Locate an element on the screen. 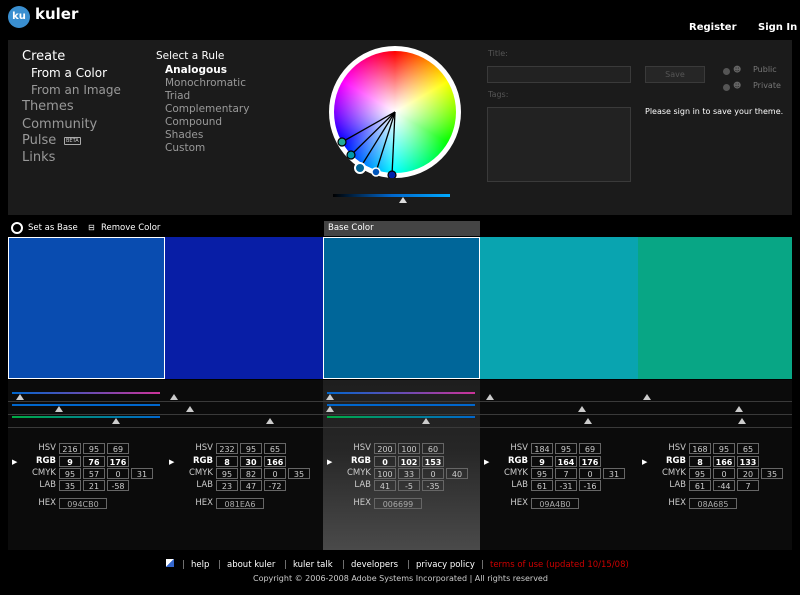 Image resolution: width=800 pixels, height=595 pixels. hsv-value: 200 is located at coordinates (385, 448).